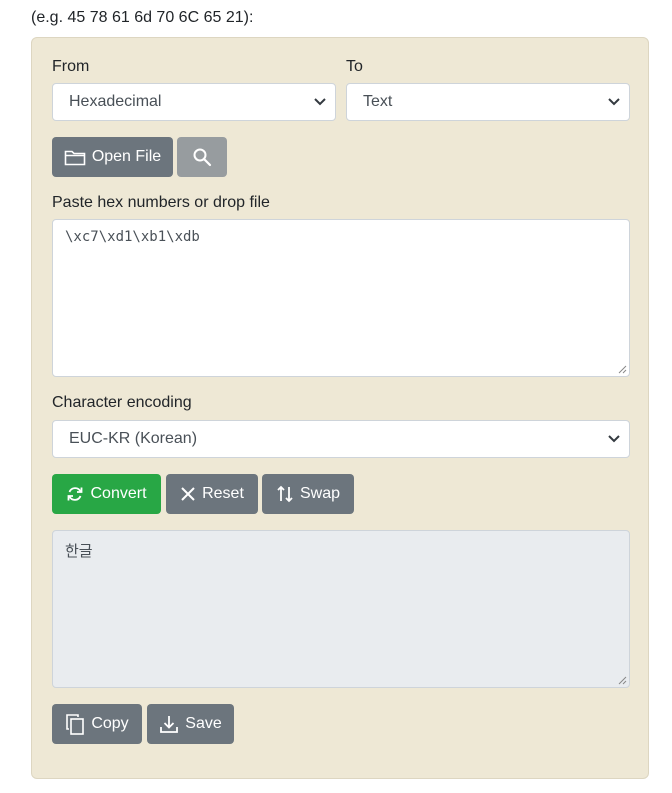  What do you see at coordinates (320, 493) in the screenshot?
I see `swap-label: Swap` at bounding box center [320, 493].